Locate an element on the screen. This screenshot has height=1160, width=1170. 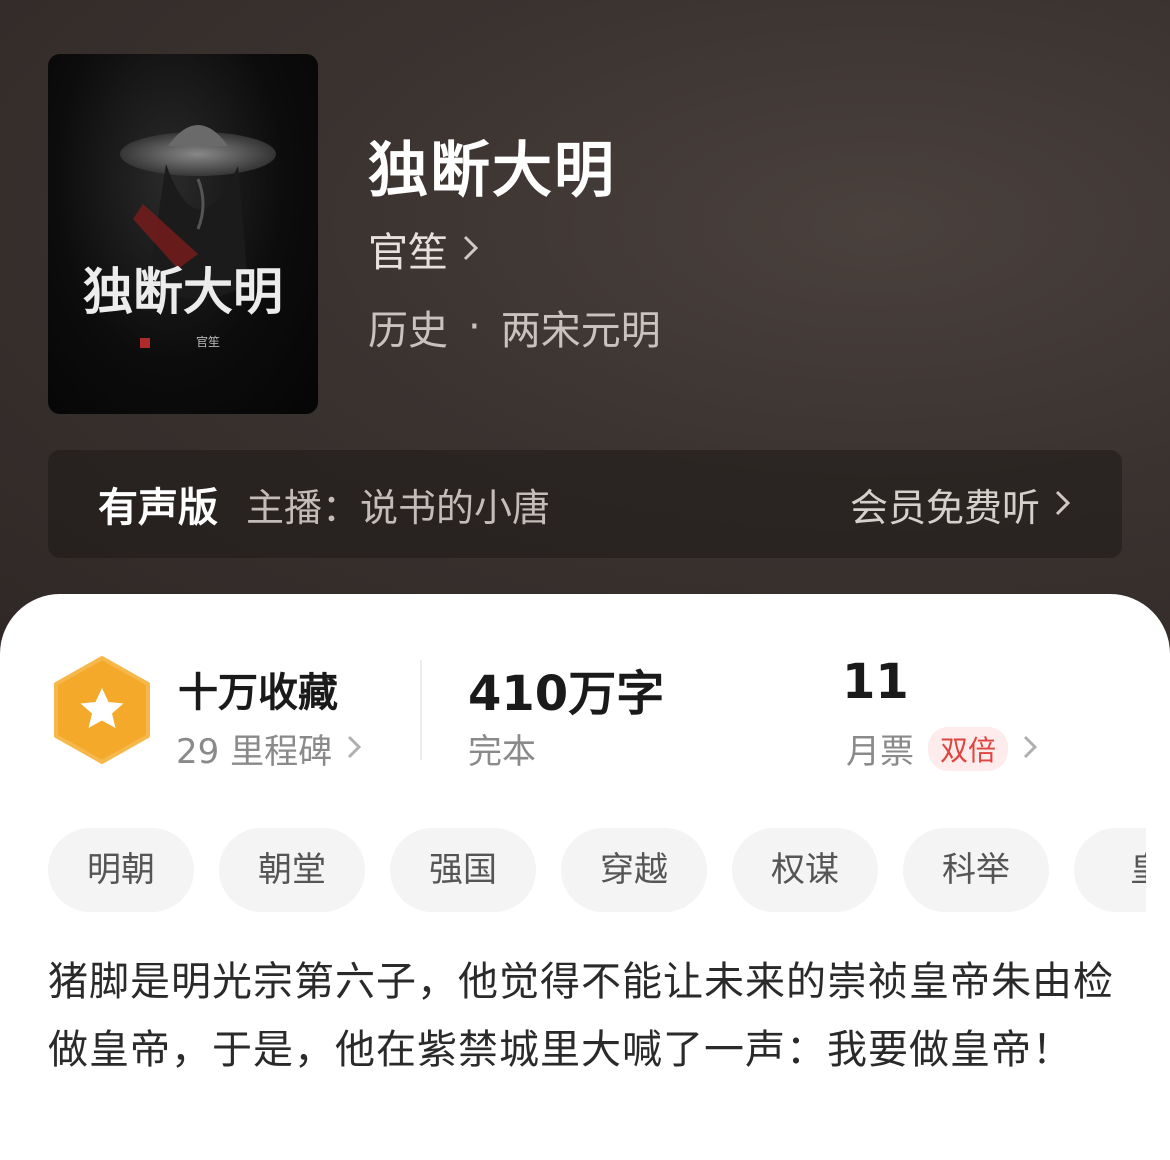
book-cover: 独断大明 官笙 is located at coordinates (183, 234).